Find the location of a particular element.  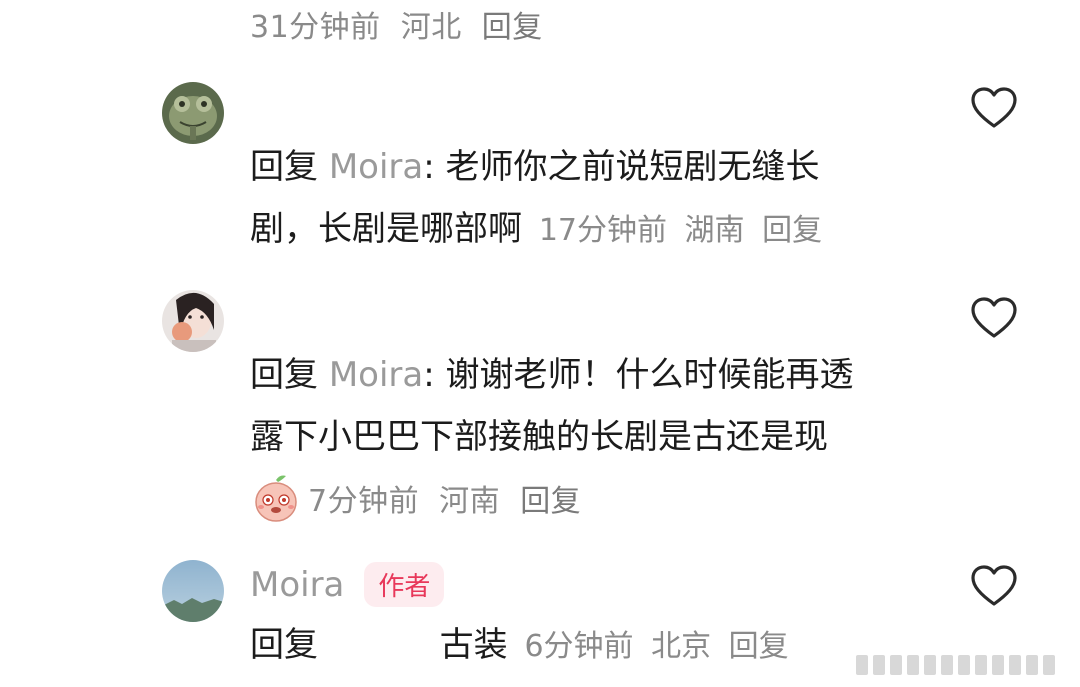

comment-location: 河南 is located at coordinates (470, 501).